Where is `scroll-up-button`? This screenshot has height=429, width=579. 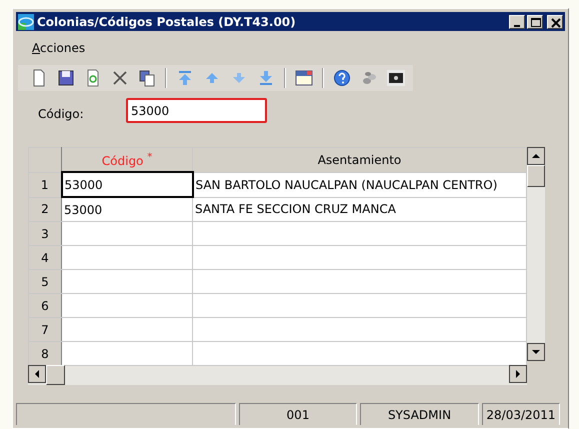 scroll-up-button is located at coordinates (536, 156).